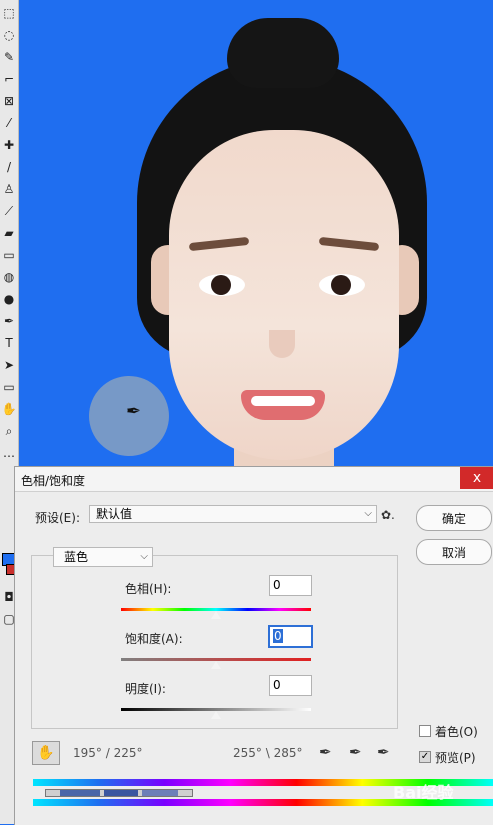 The height and width of the screenshot is (825, 493). I want to click on saturation-value: 0, so click(278, 636).